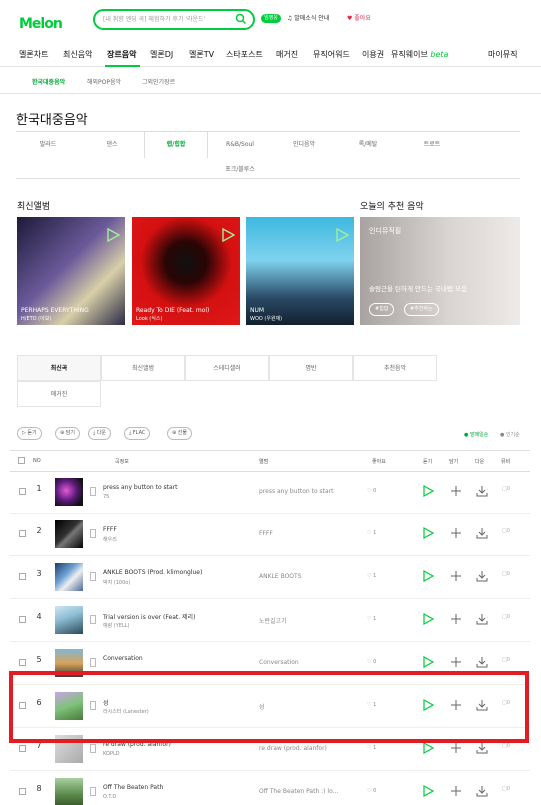 The height and width of the screenshot is (805, 541). Describe the element at coordinates (293, 748) in the screenshot. I see `album-name: re draw (prod. alanfor)` at that location.